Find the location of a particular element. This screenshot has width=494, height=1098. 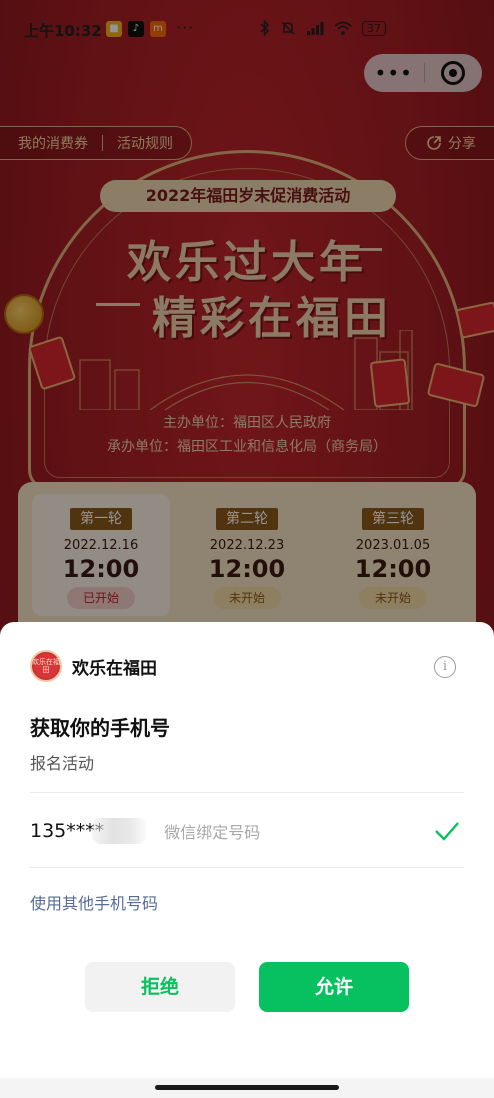

status-more-dots: ··· is located at coordinates (185, 27).